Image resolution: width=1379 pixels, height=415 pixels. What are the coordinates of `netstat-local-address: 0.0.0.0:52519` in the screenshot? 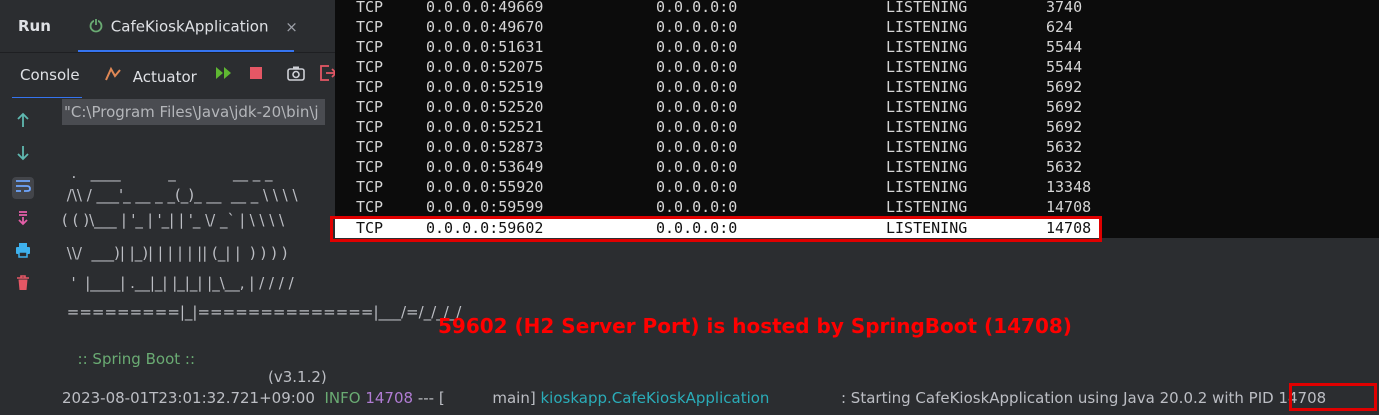 It's located at (485, 87).